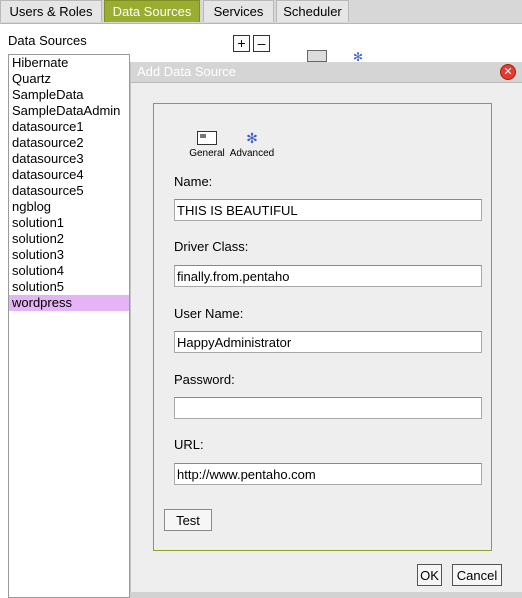 The height and width of the screenshot is (598, 522). Describe the element at coordinates (328, 210) in the screenshot. I see `name-field` at that location.